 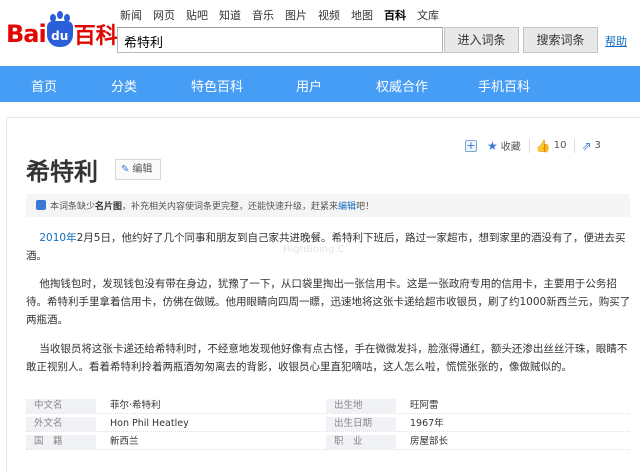 I want to click on page-title: 希特利, so click(x=62, y=172).